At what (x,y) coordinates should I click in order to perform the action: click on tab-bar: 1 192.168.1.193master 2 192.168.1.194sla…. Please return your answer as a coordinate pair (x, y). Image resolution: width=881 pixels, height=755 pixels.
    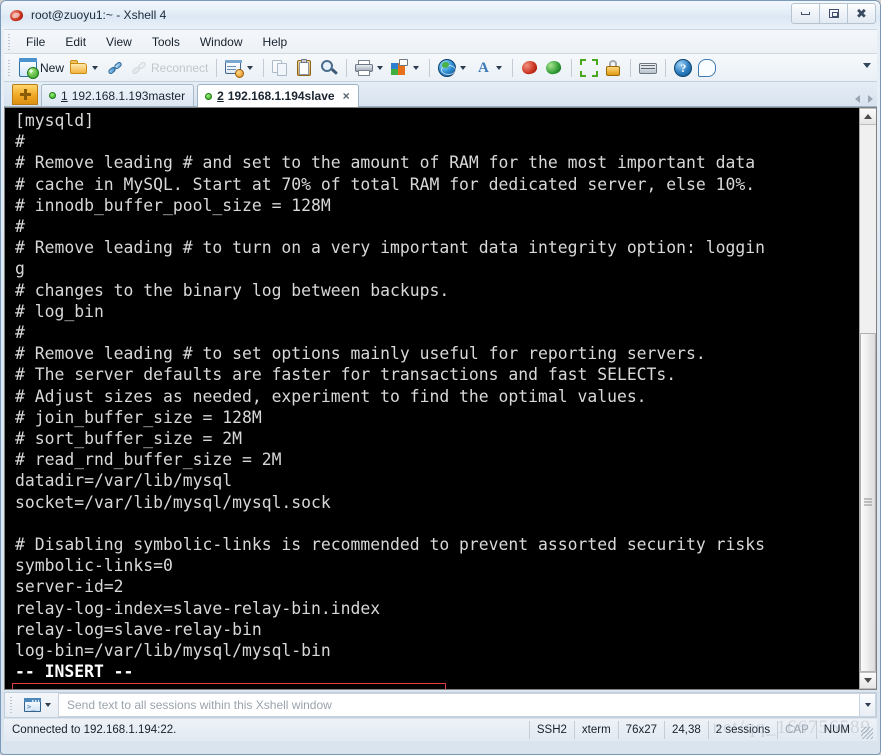
    Looking at the image, I should click on (440, 94).